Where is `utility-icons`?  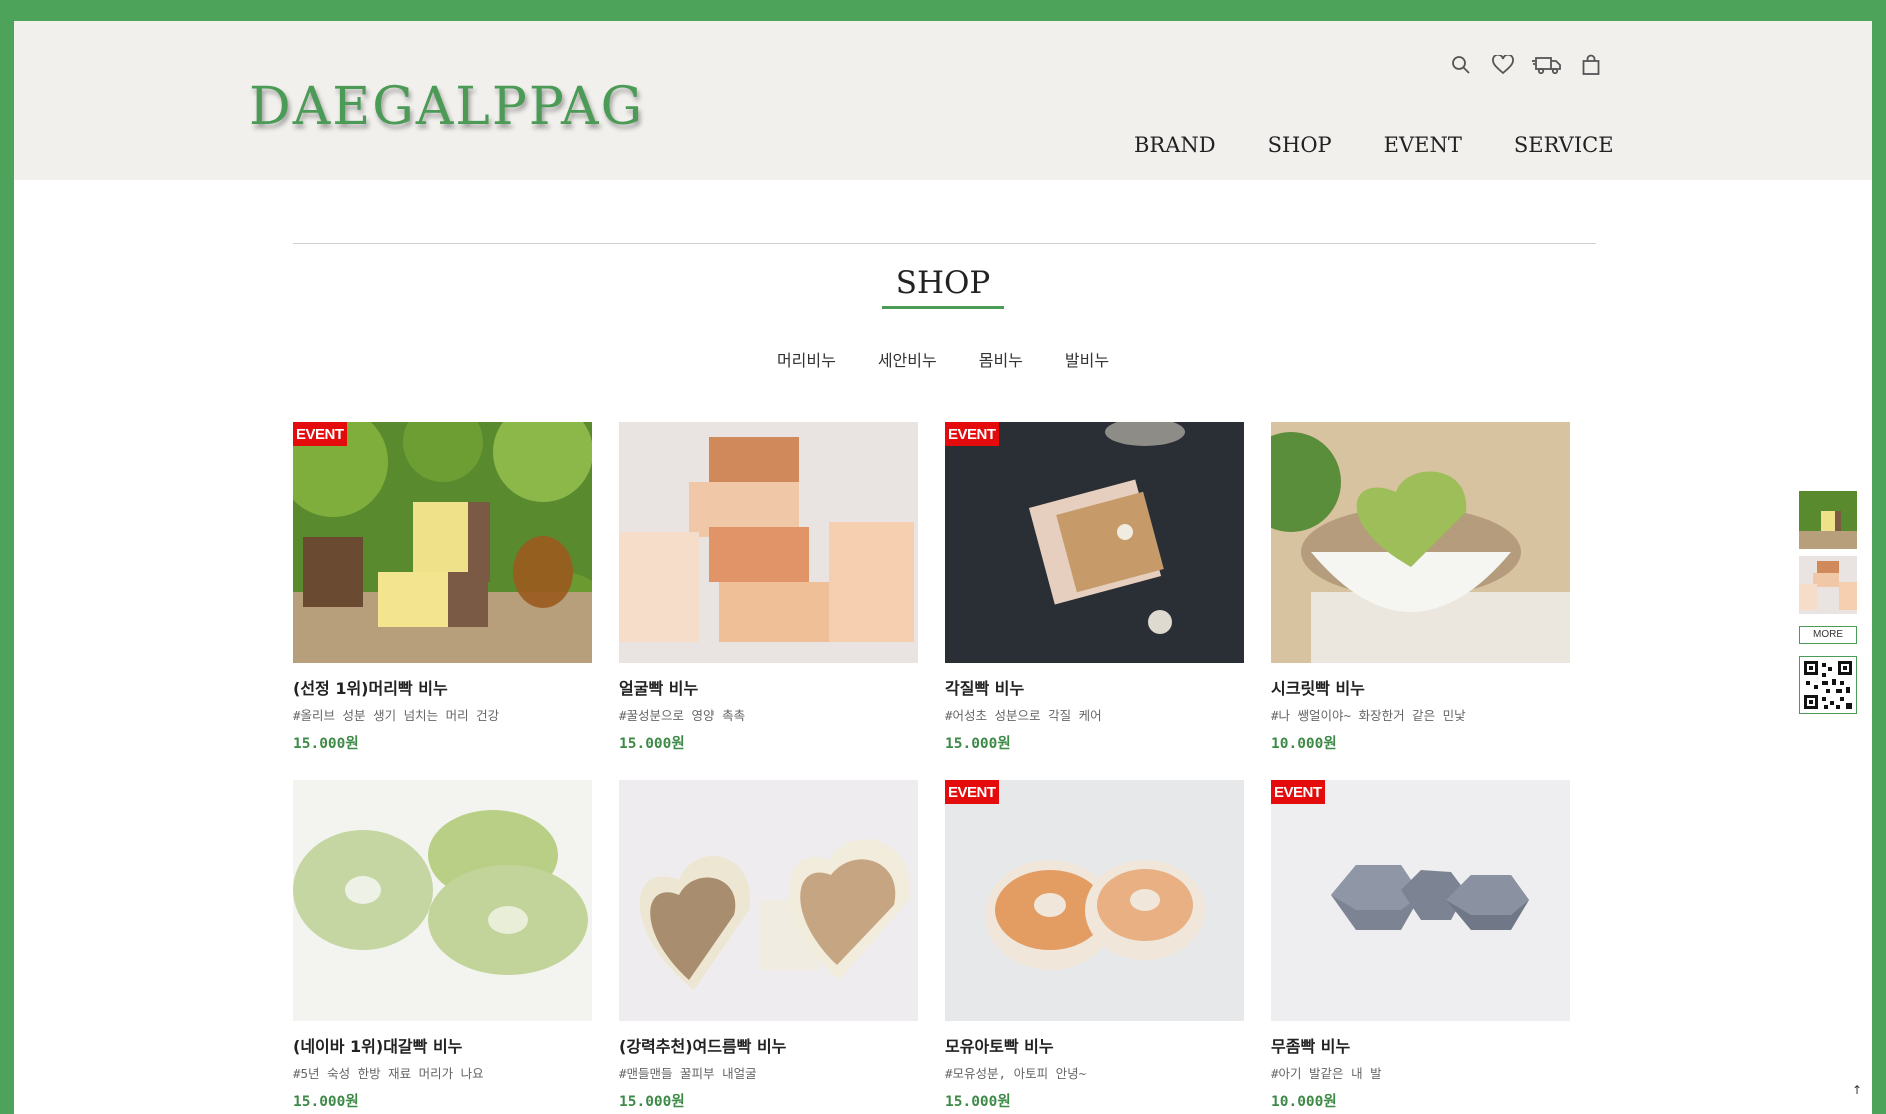 utility-icons is located at coordinates (1526, 65).